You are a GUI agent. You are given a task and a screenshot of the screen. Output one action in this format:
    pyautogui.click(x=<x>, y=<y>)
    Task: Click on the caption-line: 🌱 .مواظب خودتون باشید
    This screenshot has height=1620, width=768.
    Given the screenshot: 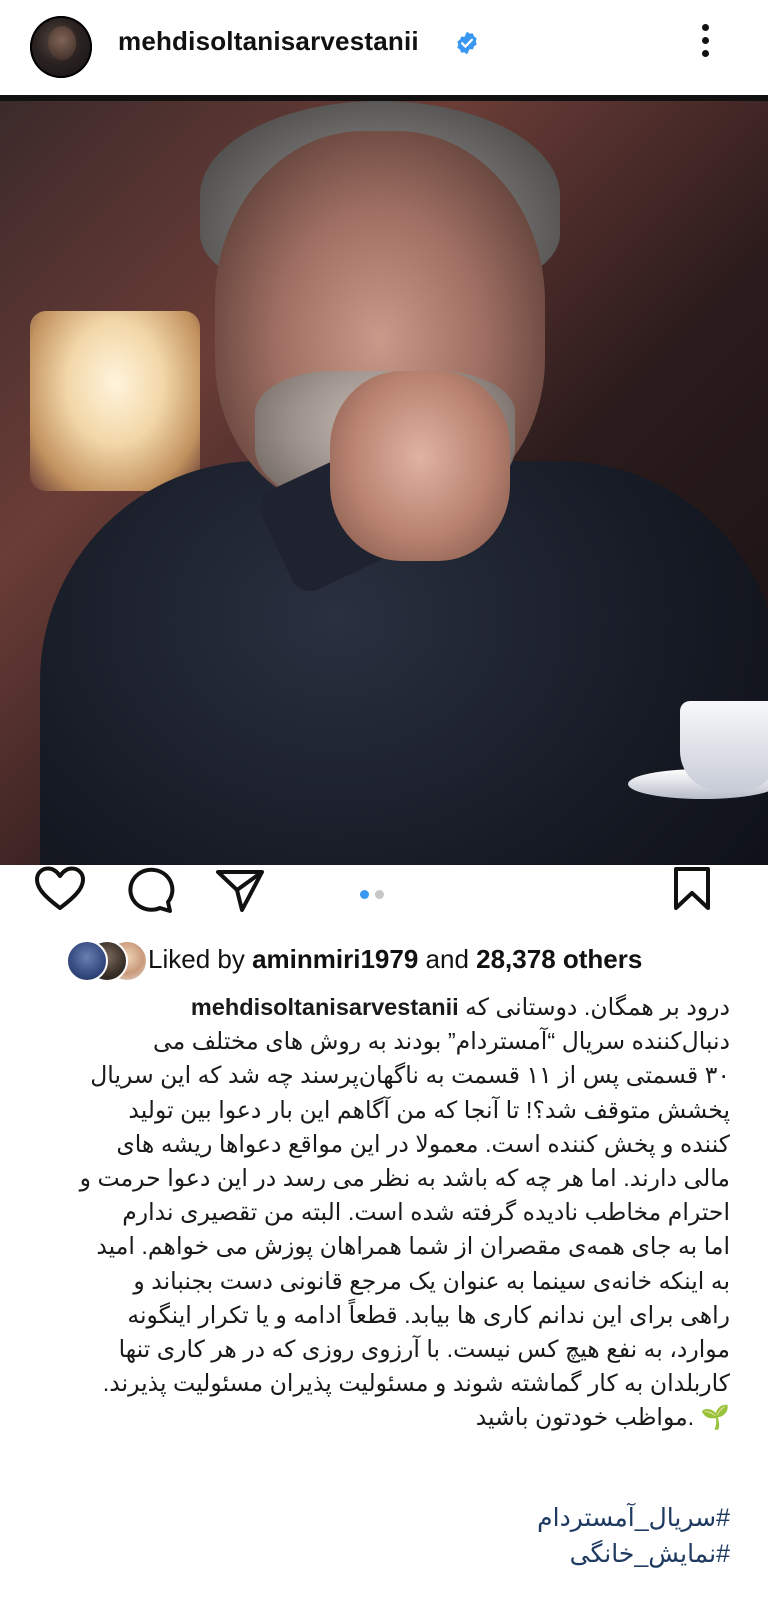 What is the action you would take?
    pyautogui.click(x=602, y=1417)
    